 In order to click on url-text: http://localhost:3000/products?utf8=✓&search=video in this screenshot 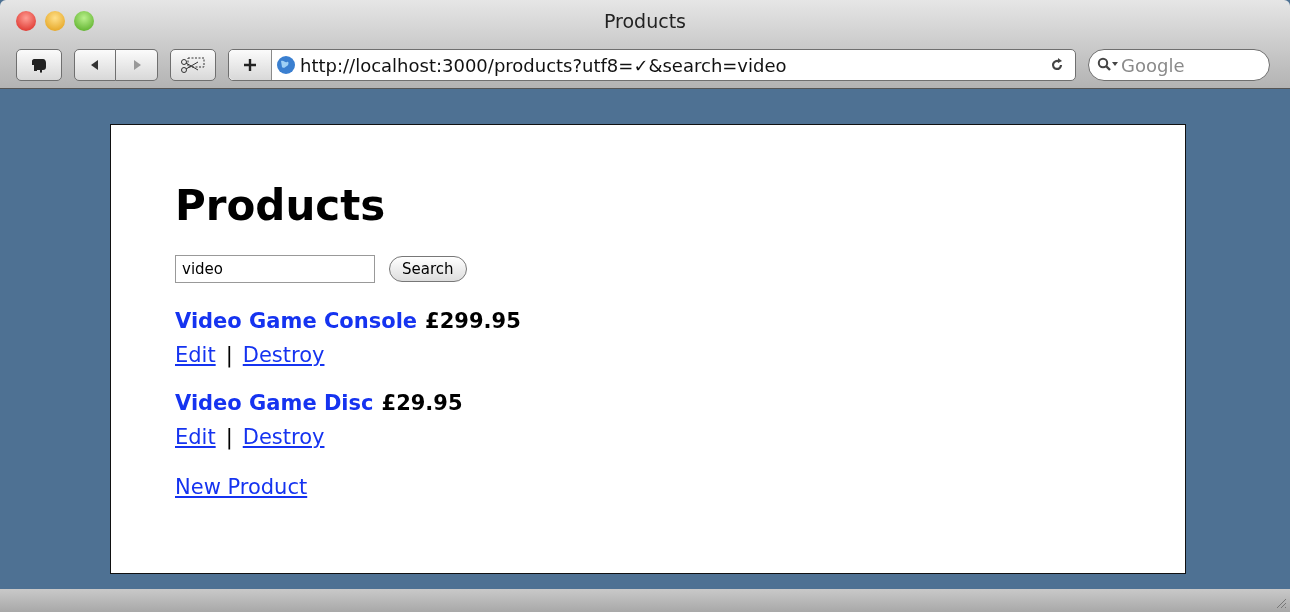, I will do `click(544, 65)`.